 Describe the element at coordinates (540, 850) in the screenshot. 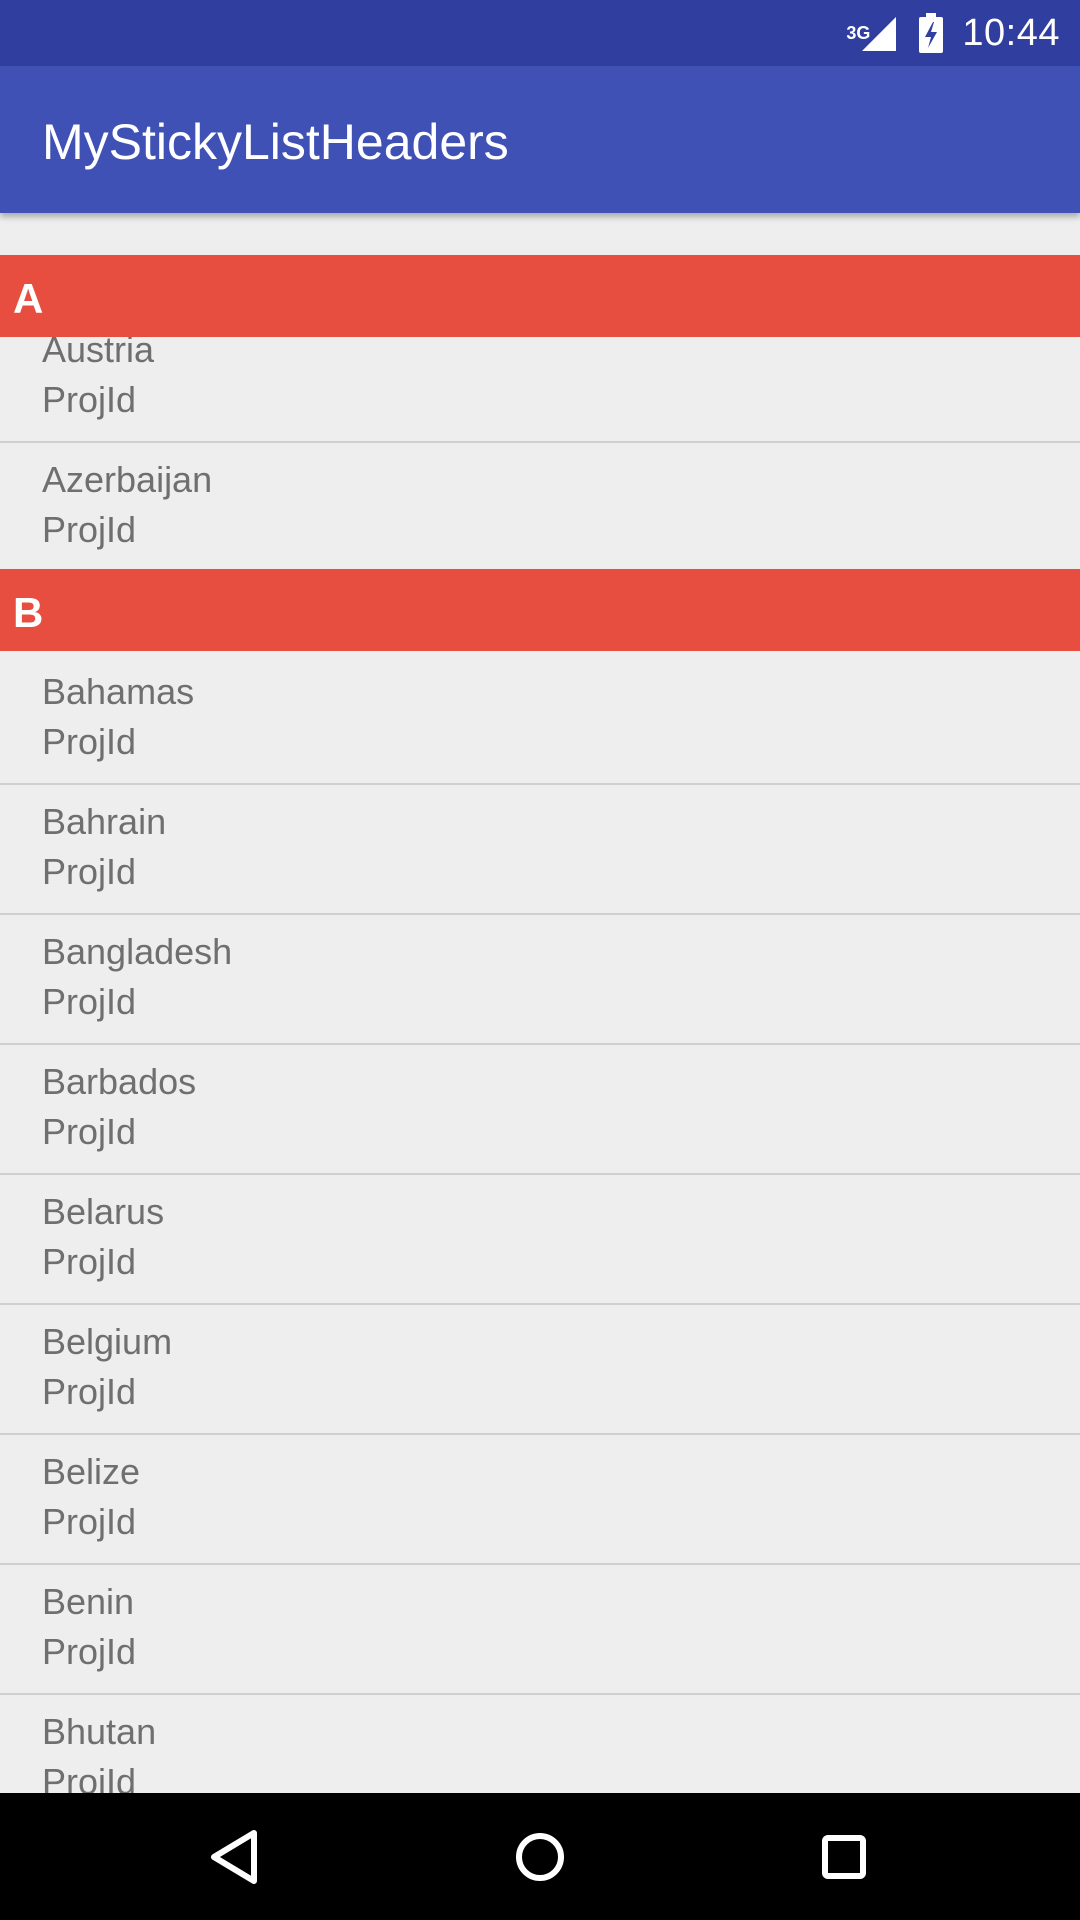

I see `list-item-bahrain: Bahrain ProjId` at that location.